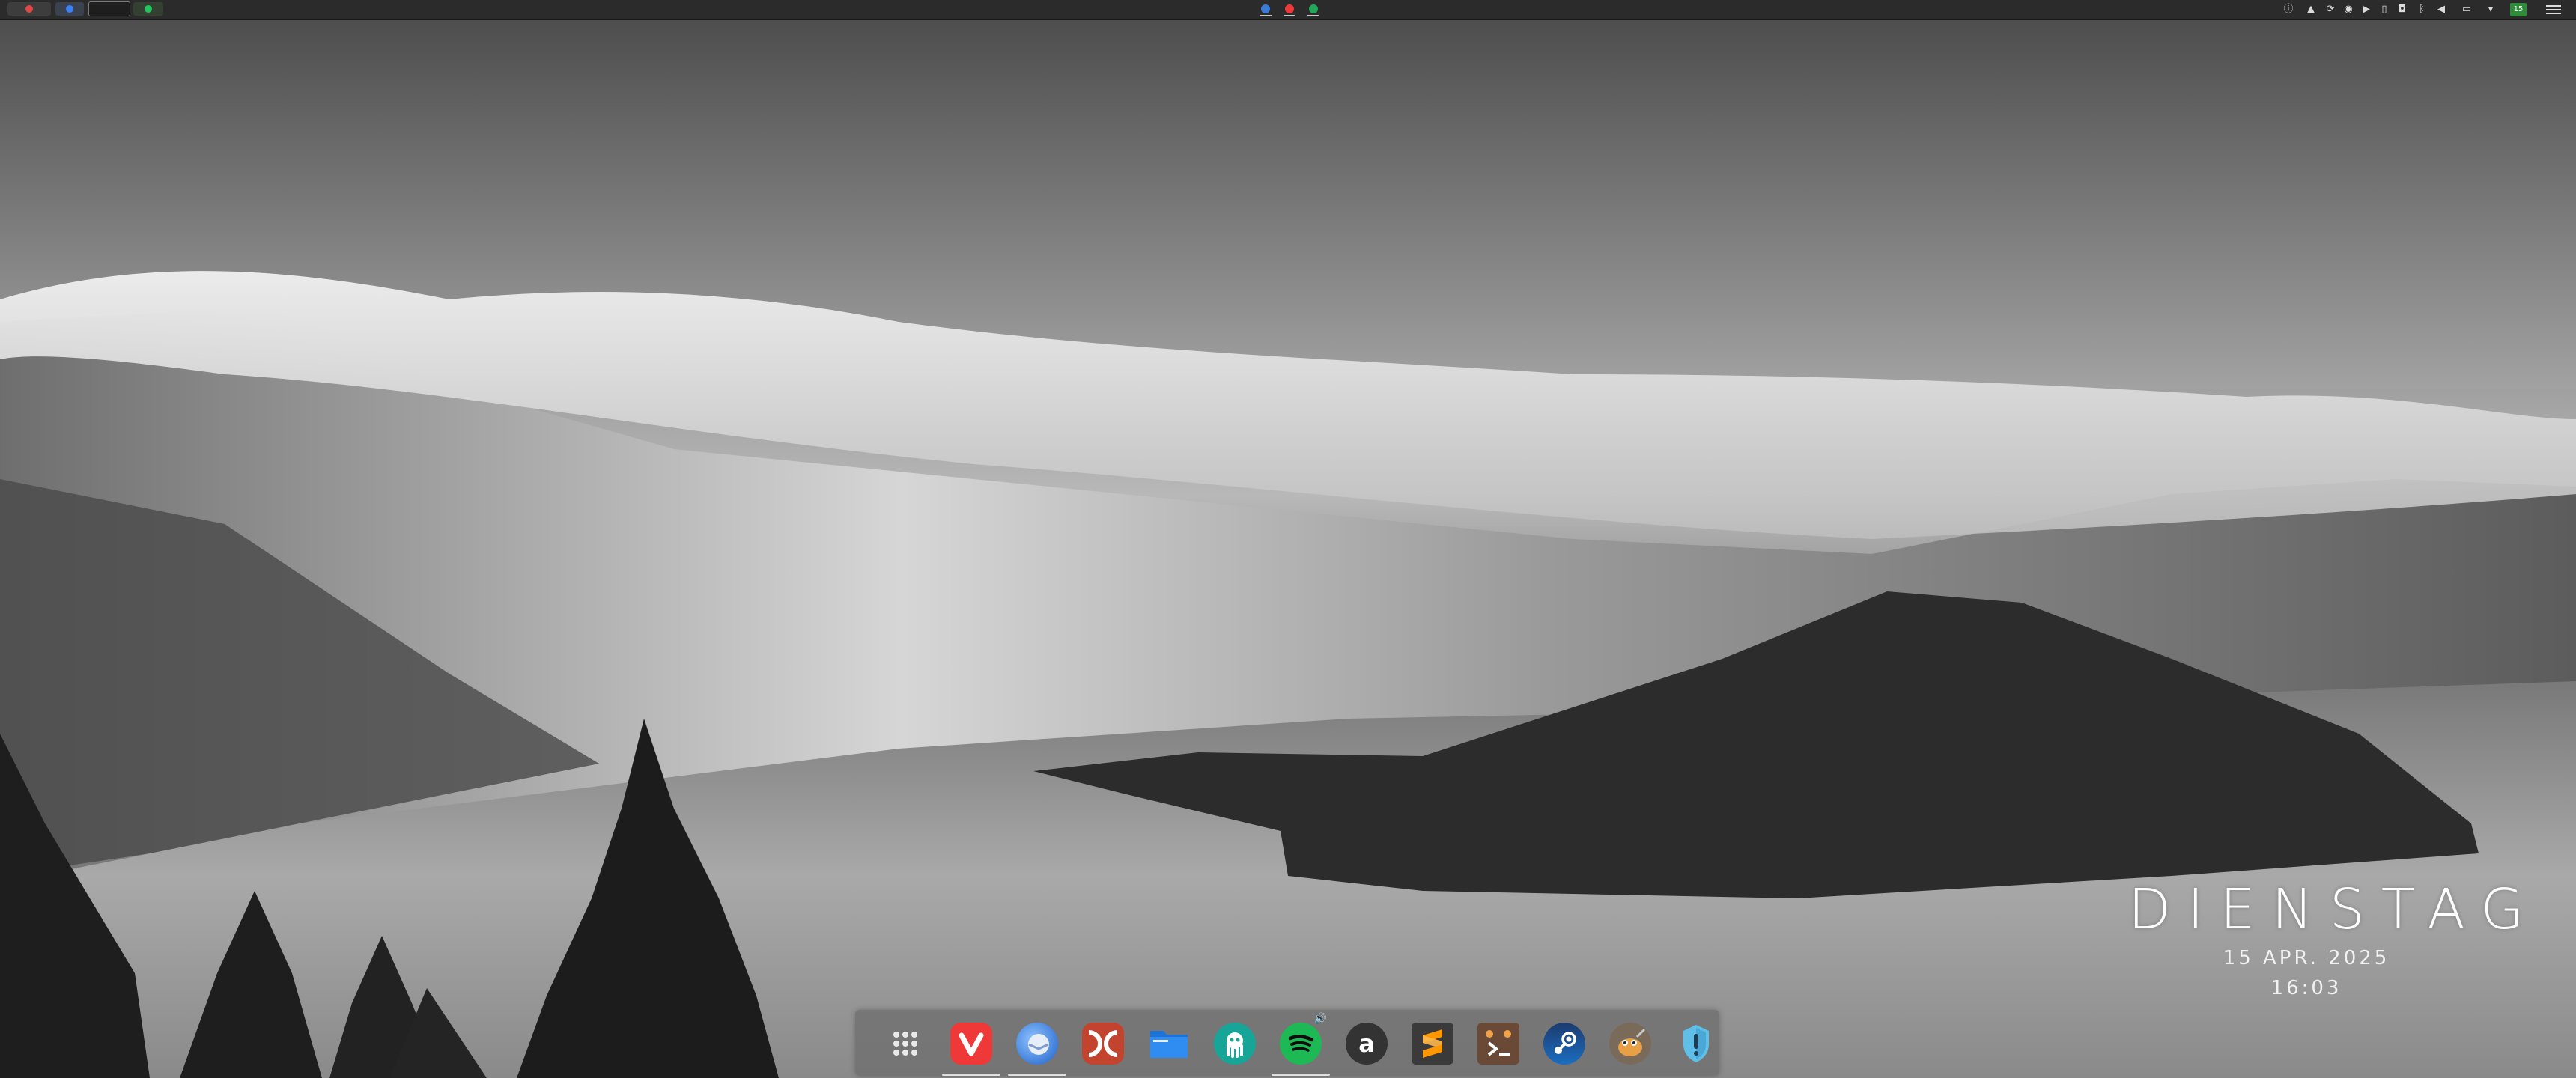 The image size is (2576, 1078). What do you see at coordinates (2422, 10) in the screenshot?
I see `bluetooth-icon: ᛒ` at bounding box center [2422, 10].